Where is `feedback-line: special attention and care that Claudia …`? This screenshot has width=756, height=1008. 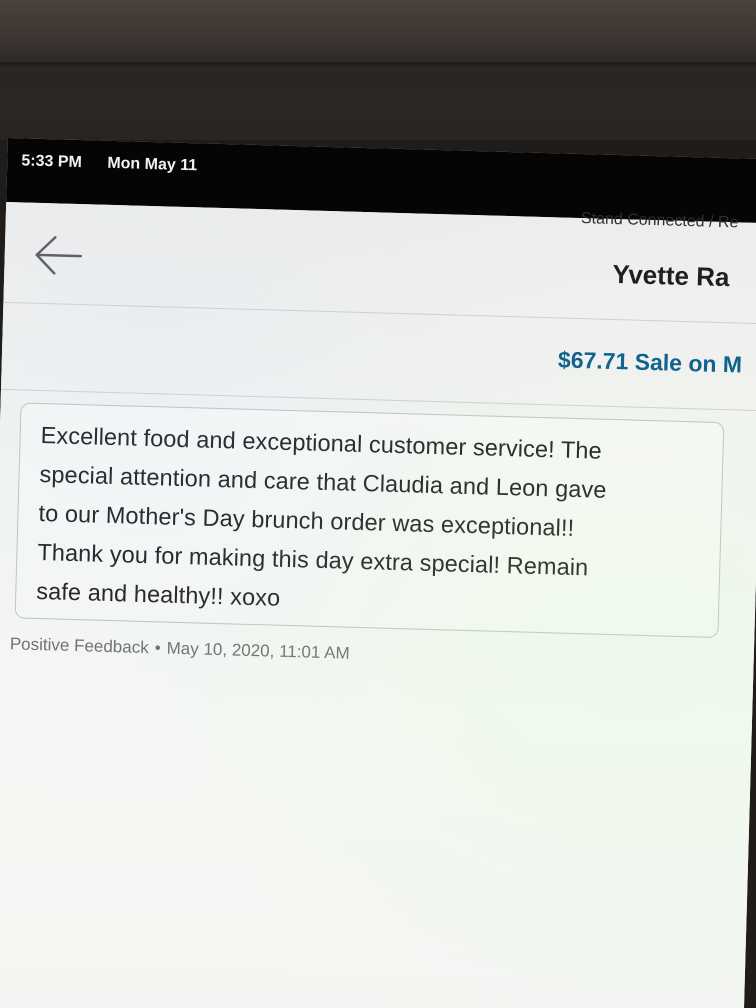 feedback-line: special attention and care that Claudia … is located at coordinates (323, 482).